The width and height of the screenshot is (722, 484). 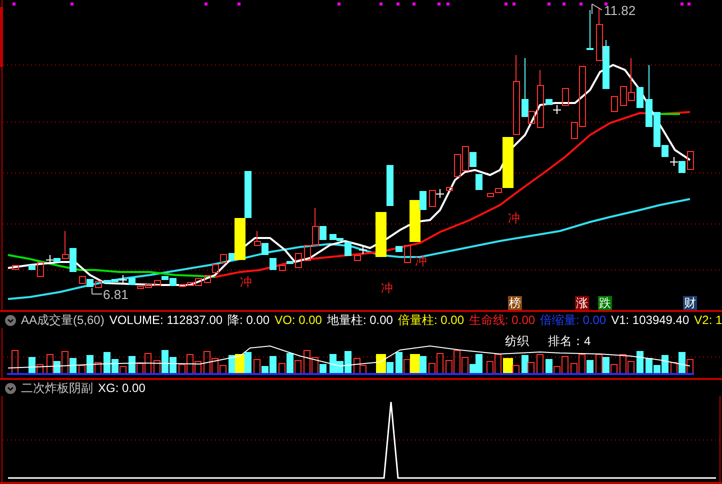 I want to click on low-price-label: 6.81, so click(x=115, y=295).